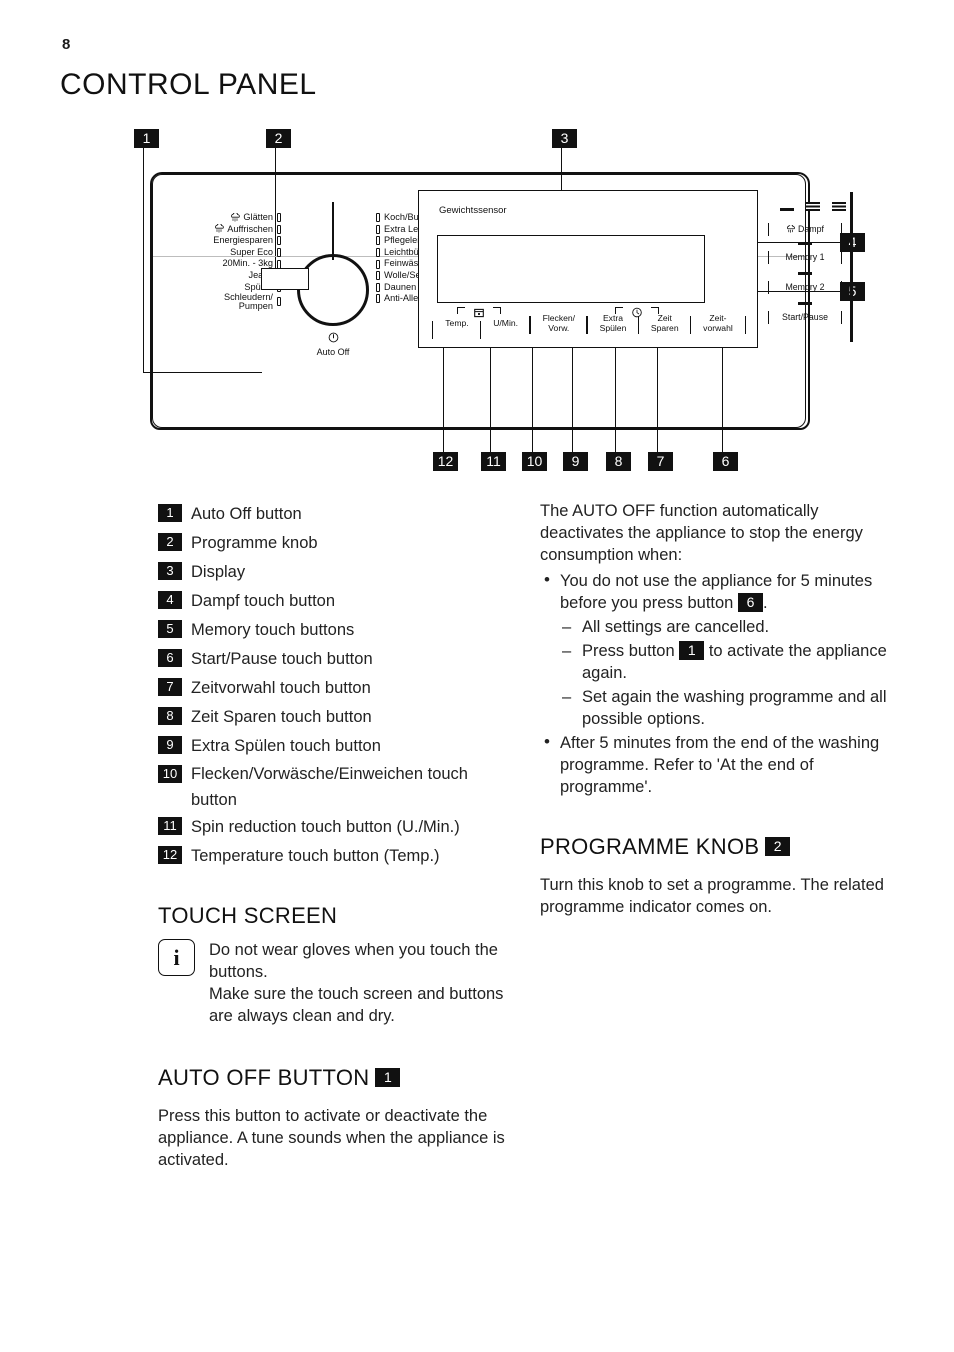 This screenshot has height=1352, width=954. What do you see at coordinates (338, 543) in the screenshot?
I see `legend-item-2: 2 Programme knob` at bounding box center [338, 543].